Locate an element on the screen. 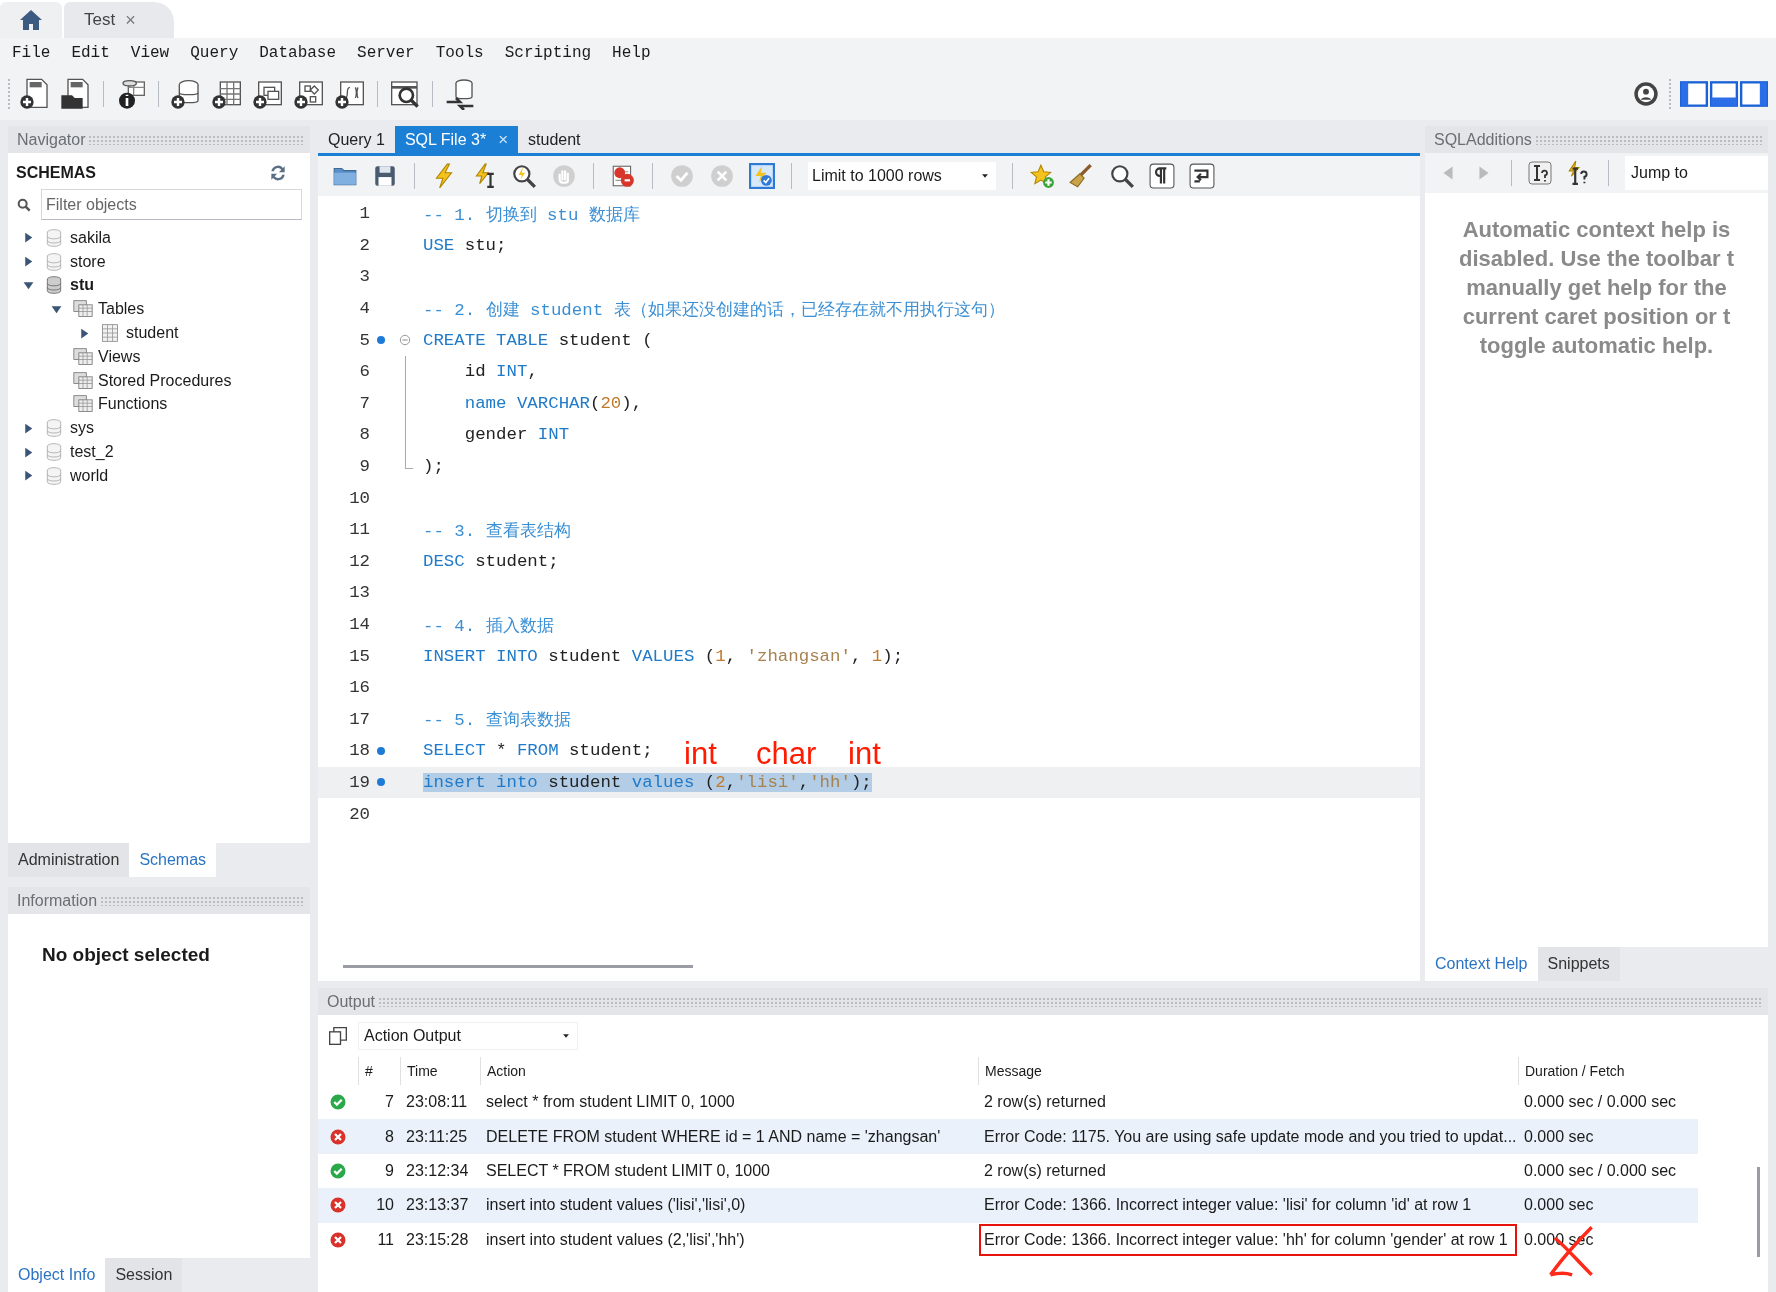  annotation-text: char is located at coordinates (786, 754).